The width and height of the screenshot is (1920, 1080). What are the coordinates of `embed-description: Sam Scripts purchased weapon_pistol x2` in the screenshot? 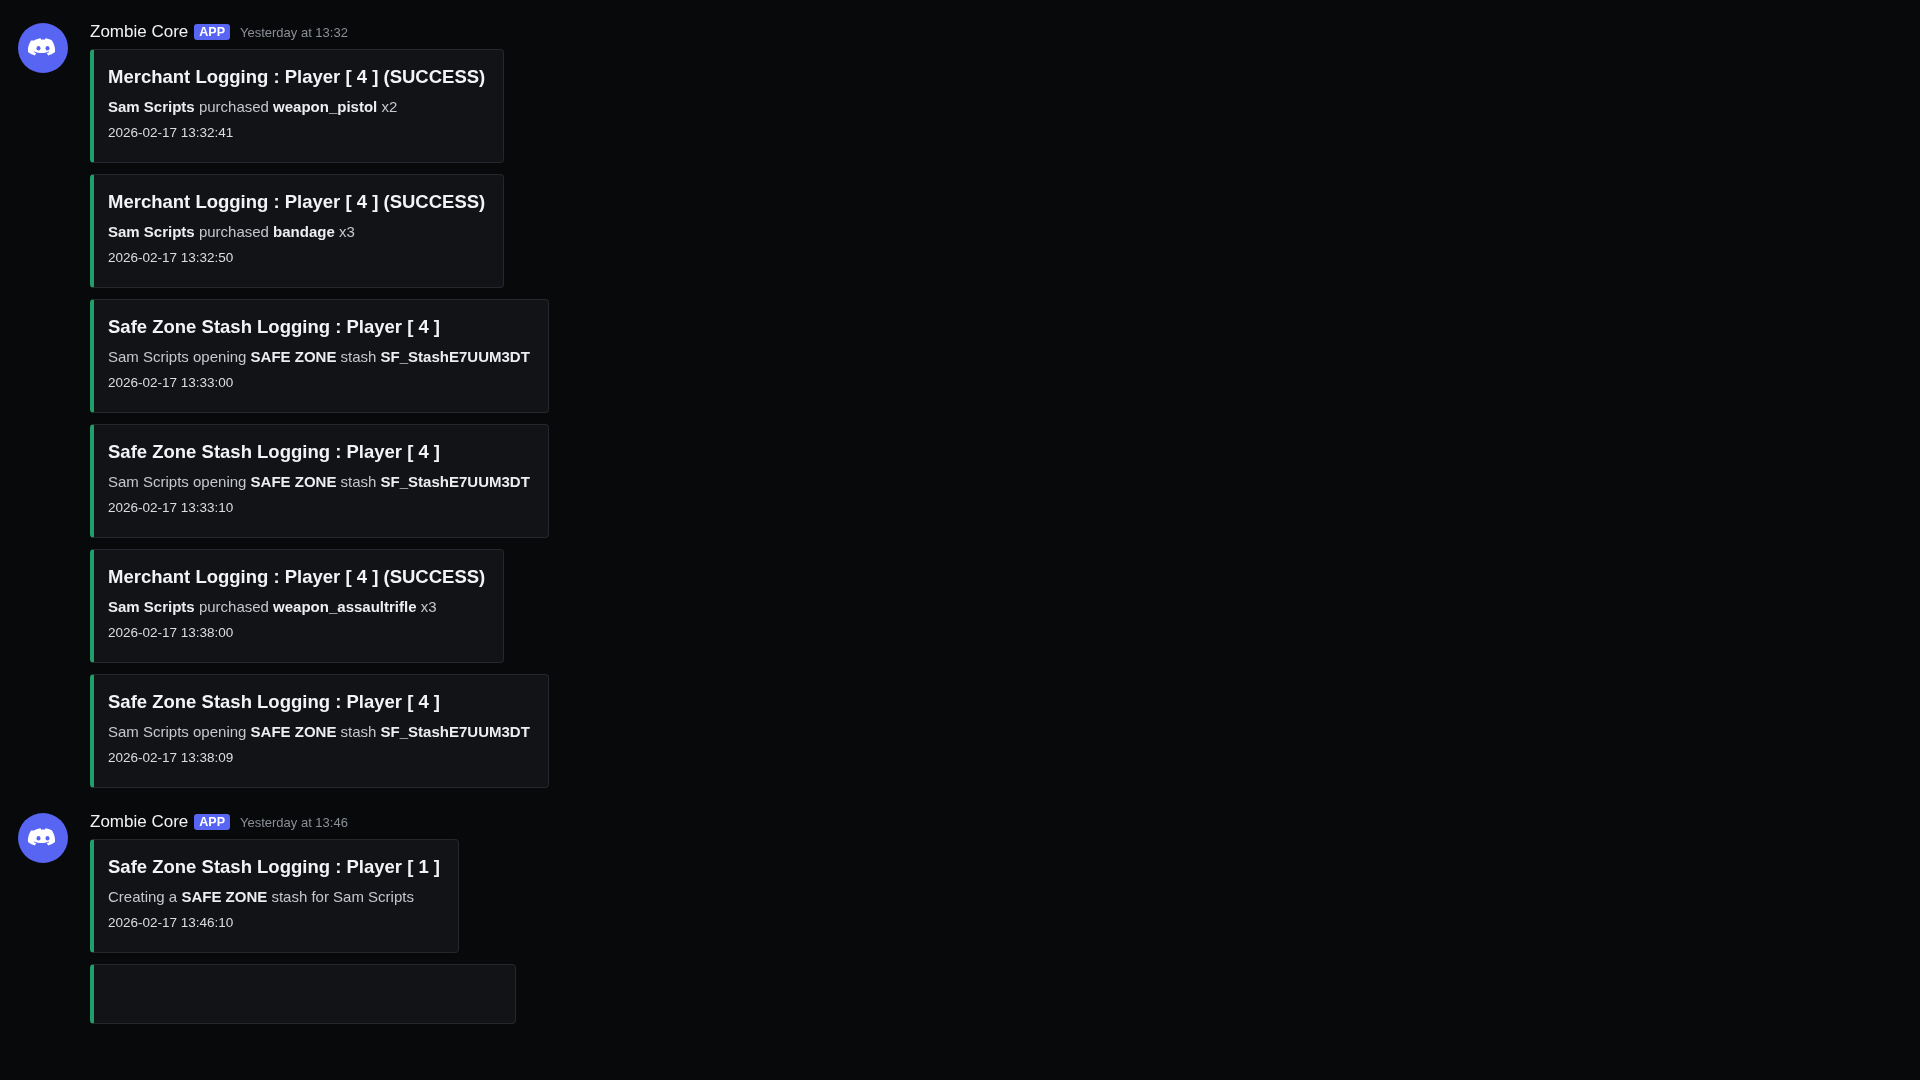 It's located at (253, 106).